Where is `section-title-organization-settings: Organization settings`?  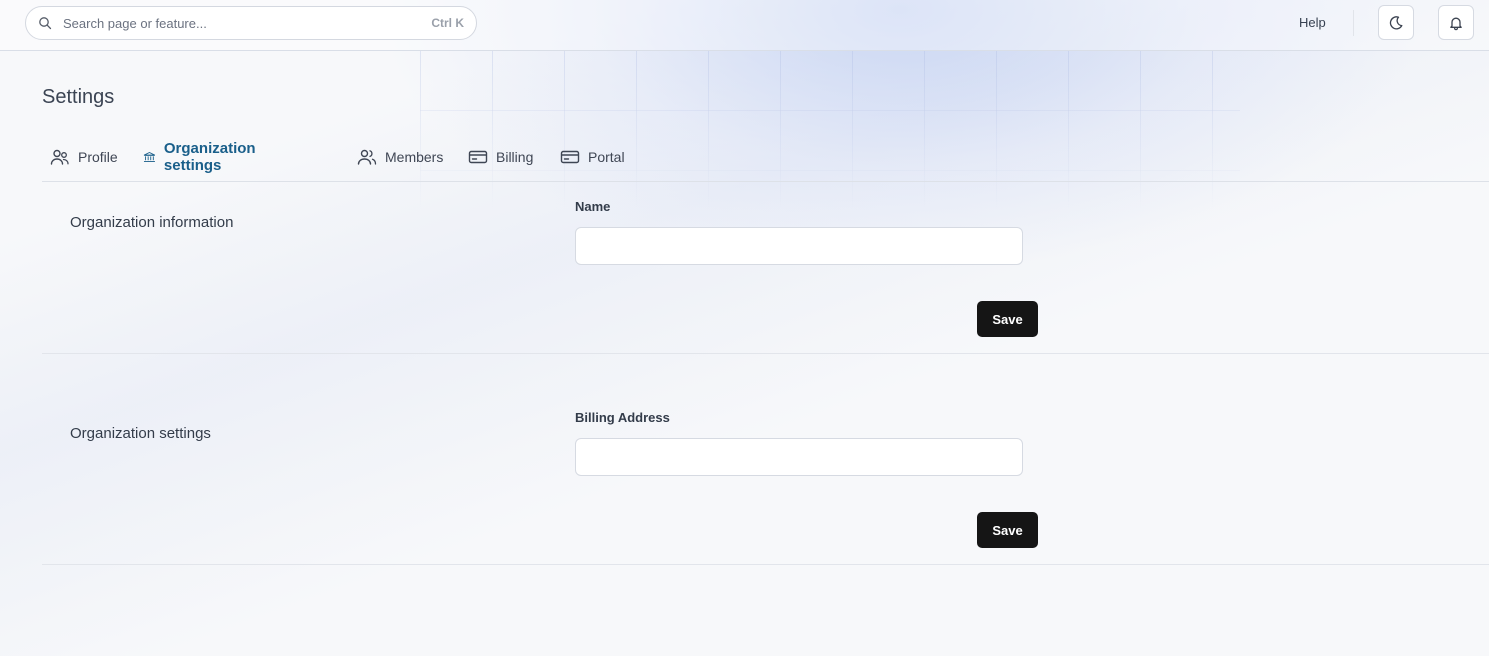 section-title-organization-settings: Organization settings is located at coordinates (140, 433).